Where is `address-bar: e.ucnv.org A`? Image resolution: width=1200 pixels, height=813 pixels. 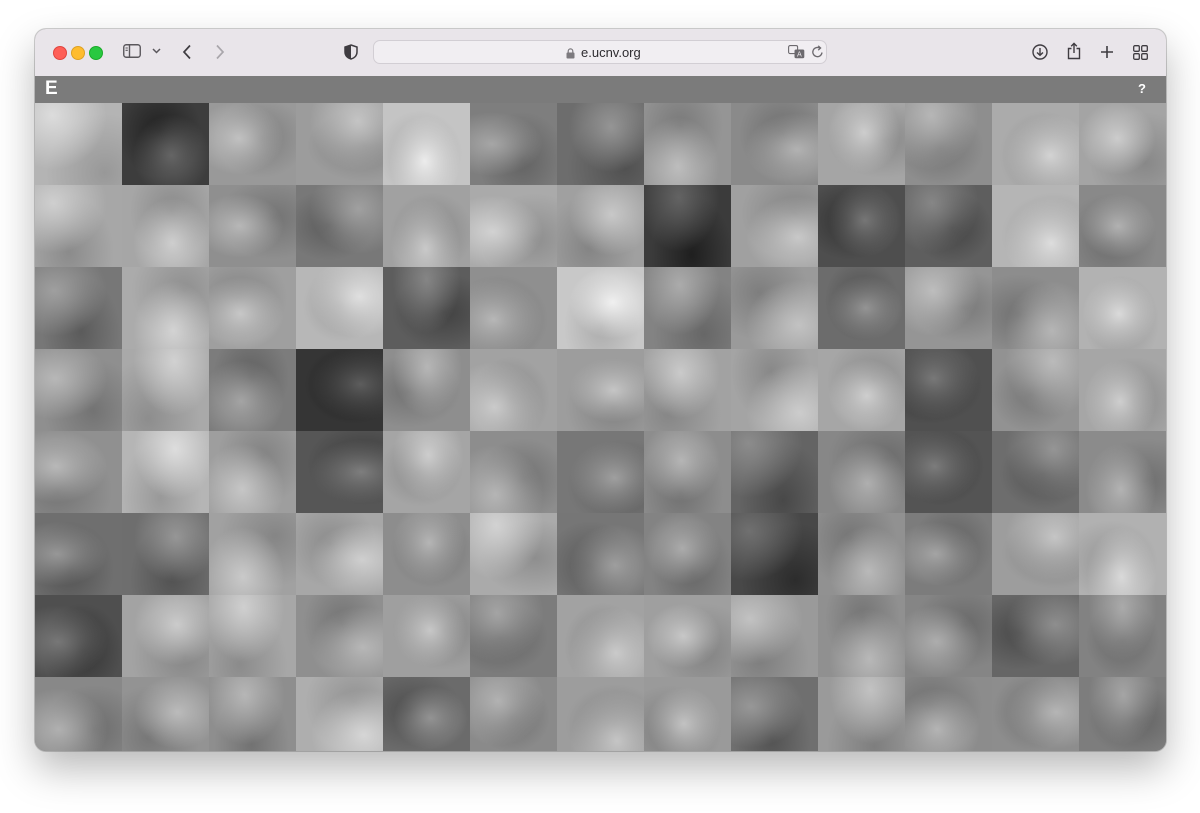 address-bar: e.ucnv.org A is located at coordinates (600, 52).